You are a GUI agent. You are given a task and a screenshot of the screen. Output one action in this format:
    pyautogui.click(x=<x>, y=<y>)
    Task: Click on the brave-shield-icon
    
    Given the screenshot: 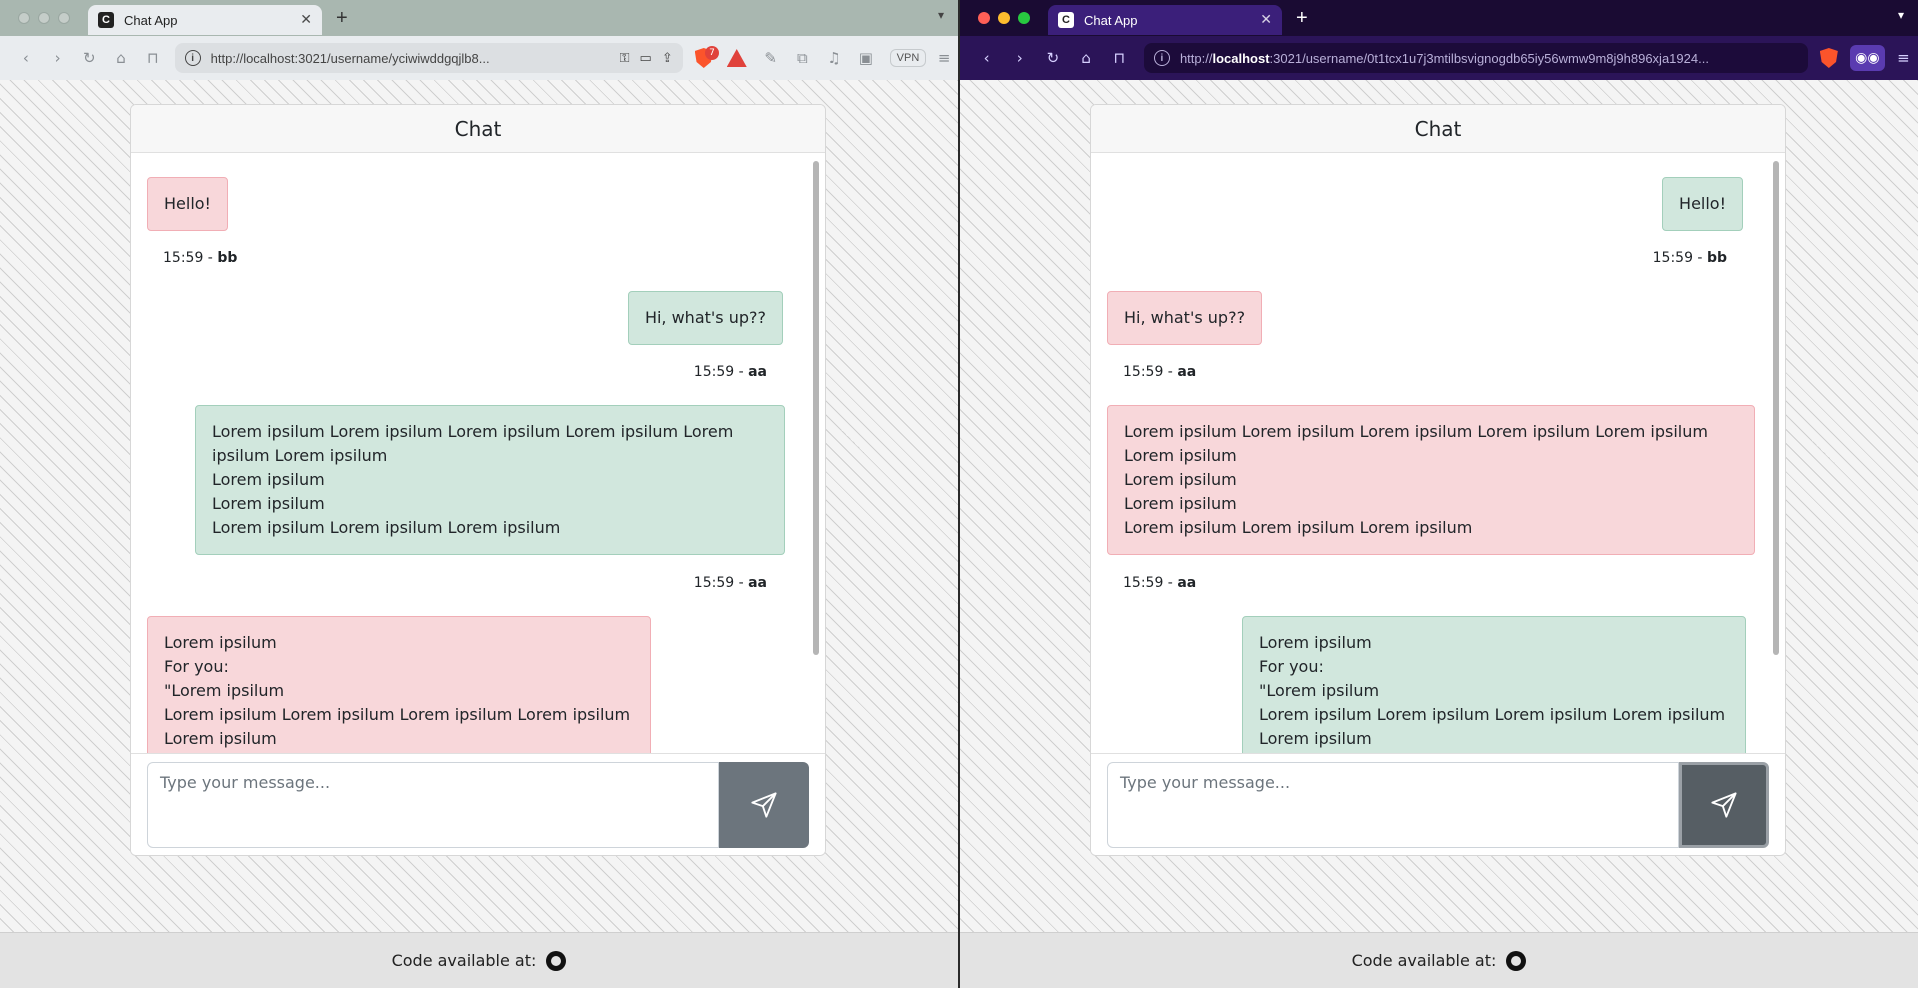 What is the action you would take?
    pyautogui.click(x=1828, y=58)
    